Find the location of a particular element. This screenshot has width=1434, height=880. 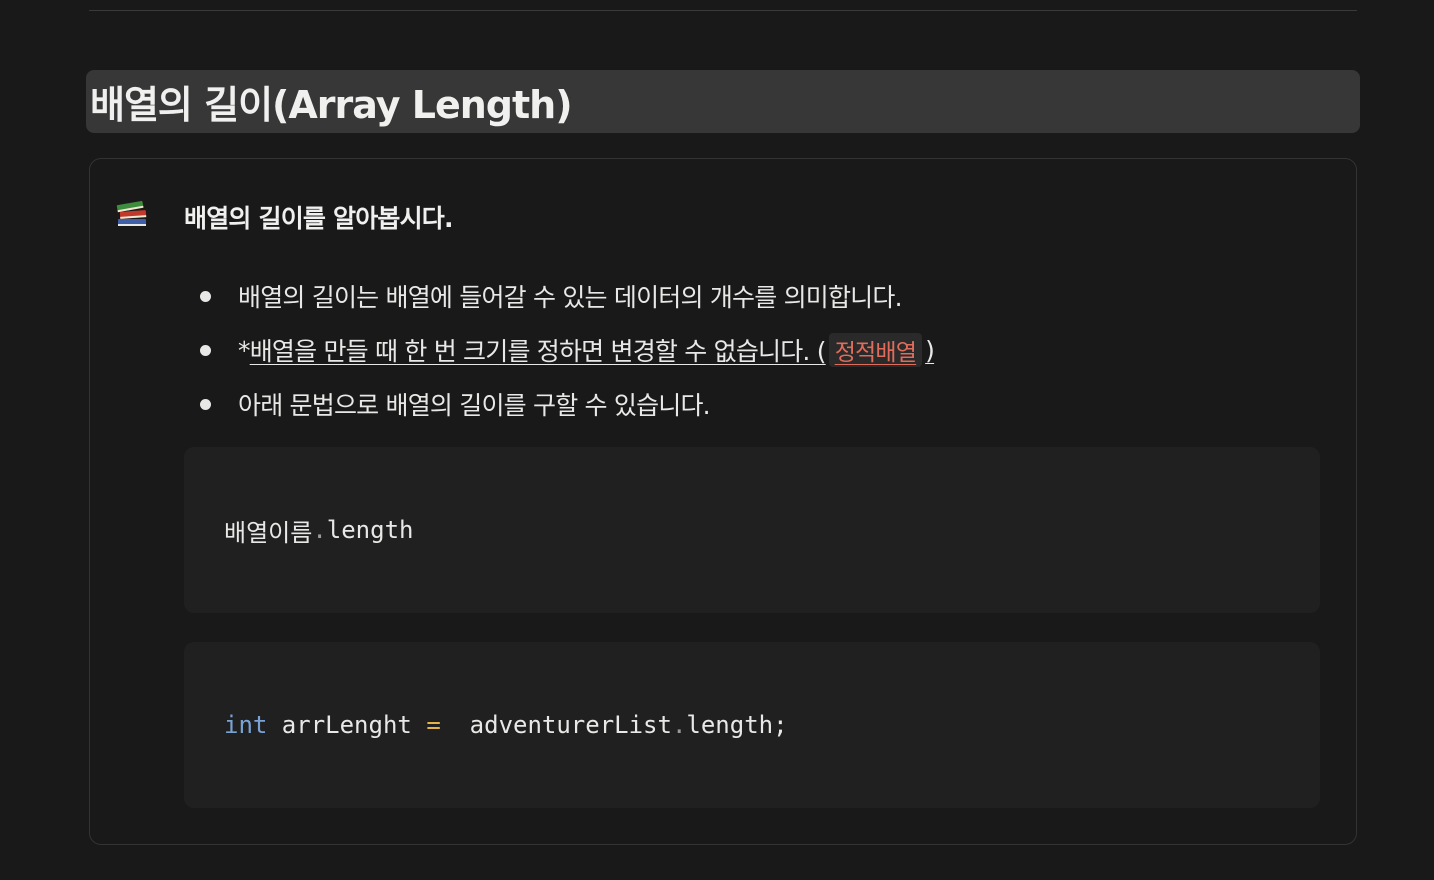

list-item: 배열의 길이는 배열에 들어갈 수 있는 데이터의 개수를 의미합니다. is located at coordinates (565, 296).